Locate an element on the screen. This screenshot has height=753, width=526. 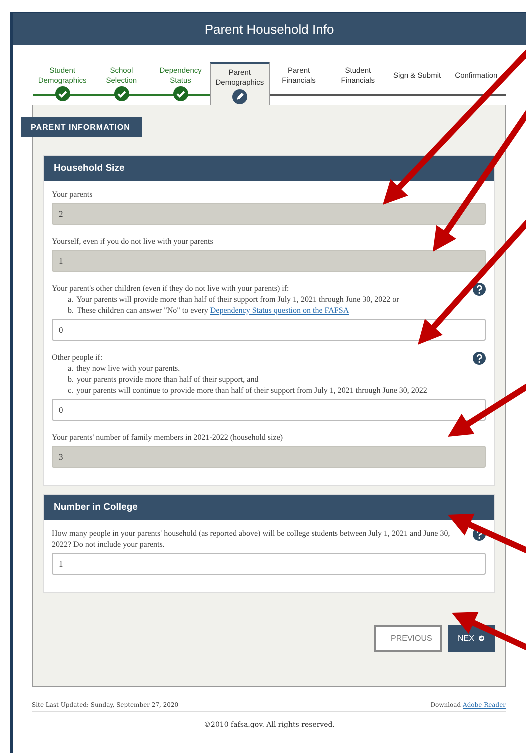
faq-link: Dependency Status question on the FAFSA is located at coordinates (280, 310).